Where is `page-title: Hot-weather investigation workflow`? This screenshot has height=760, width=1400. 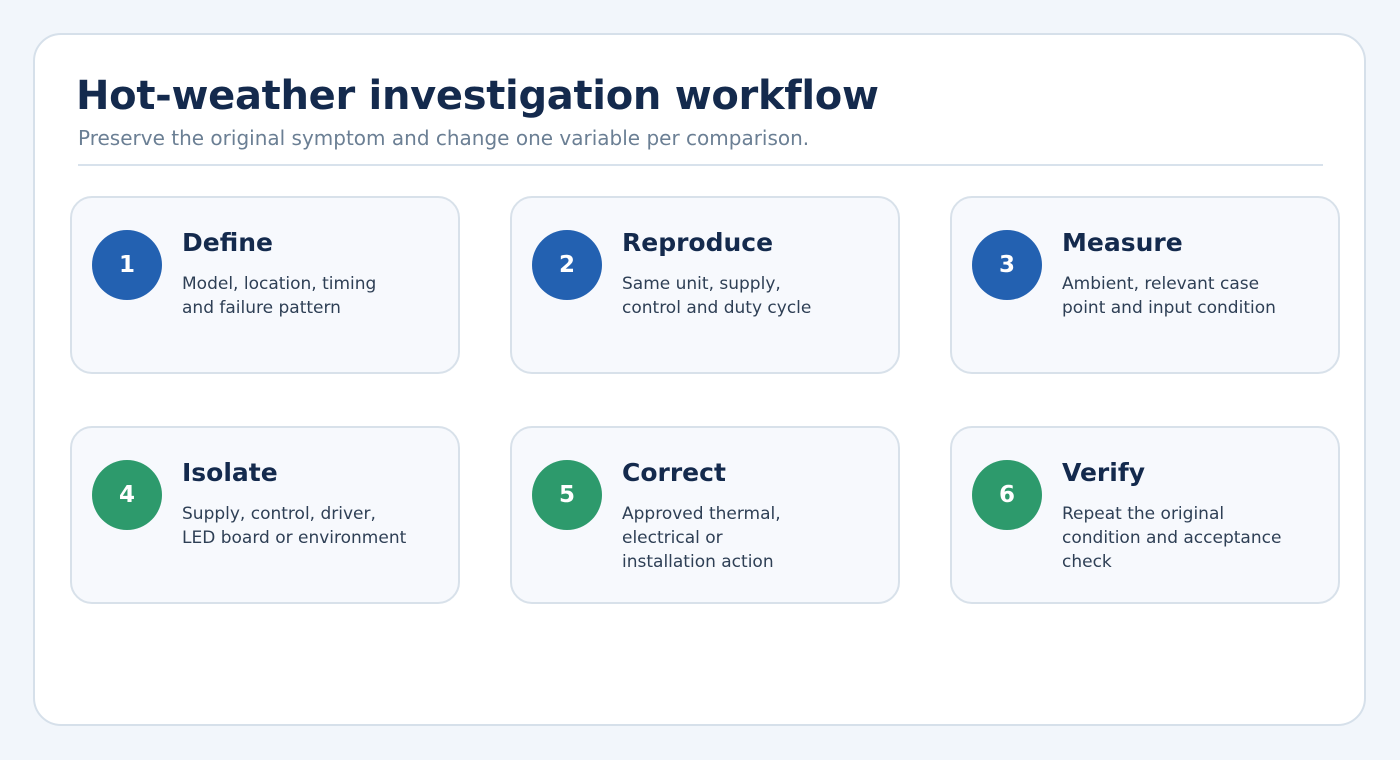
page-title: Hot-weather investigation workflow is located at coordinates (477, 96).